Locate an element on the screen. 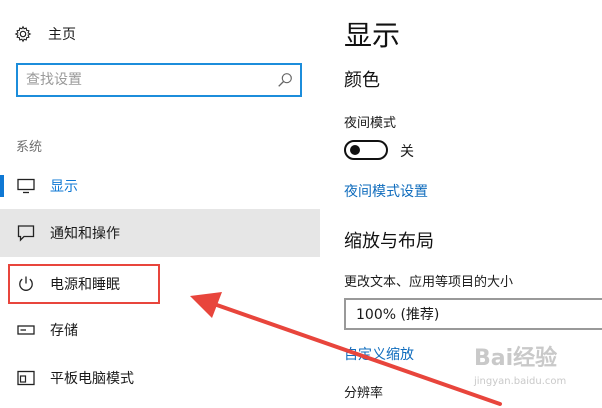 Image resolution: width=602 pixels, height=408 pixels. sidebar-item-label: 平板电脑模式 is located at coordinates (92, 379).